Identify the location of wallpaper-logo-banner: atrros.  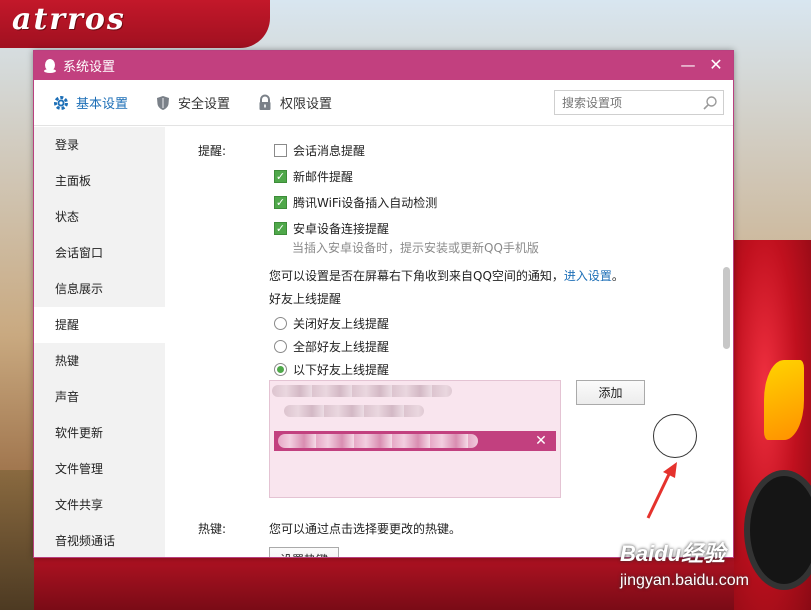
(135, 24).